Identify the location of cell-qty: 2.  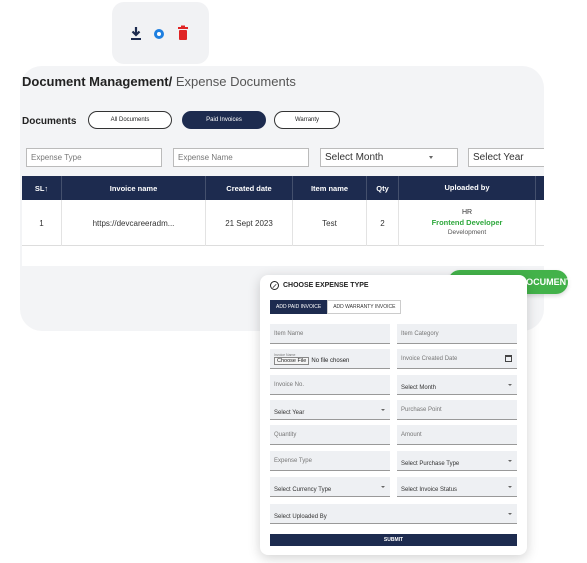
(383, 223).